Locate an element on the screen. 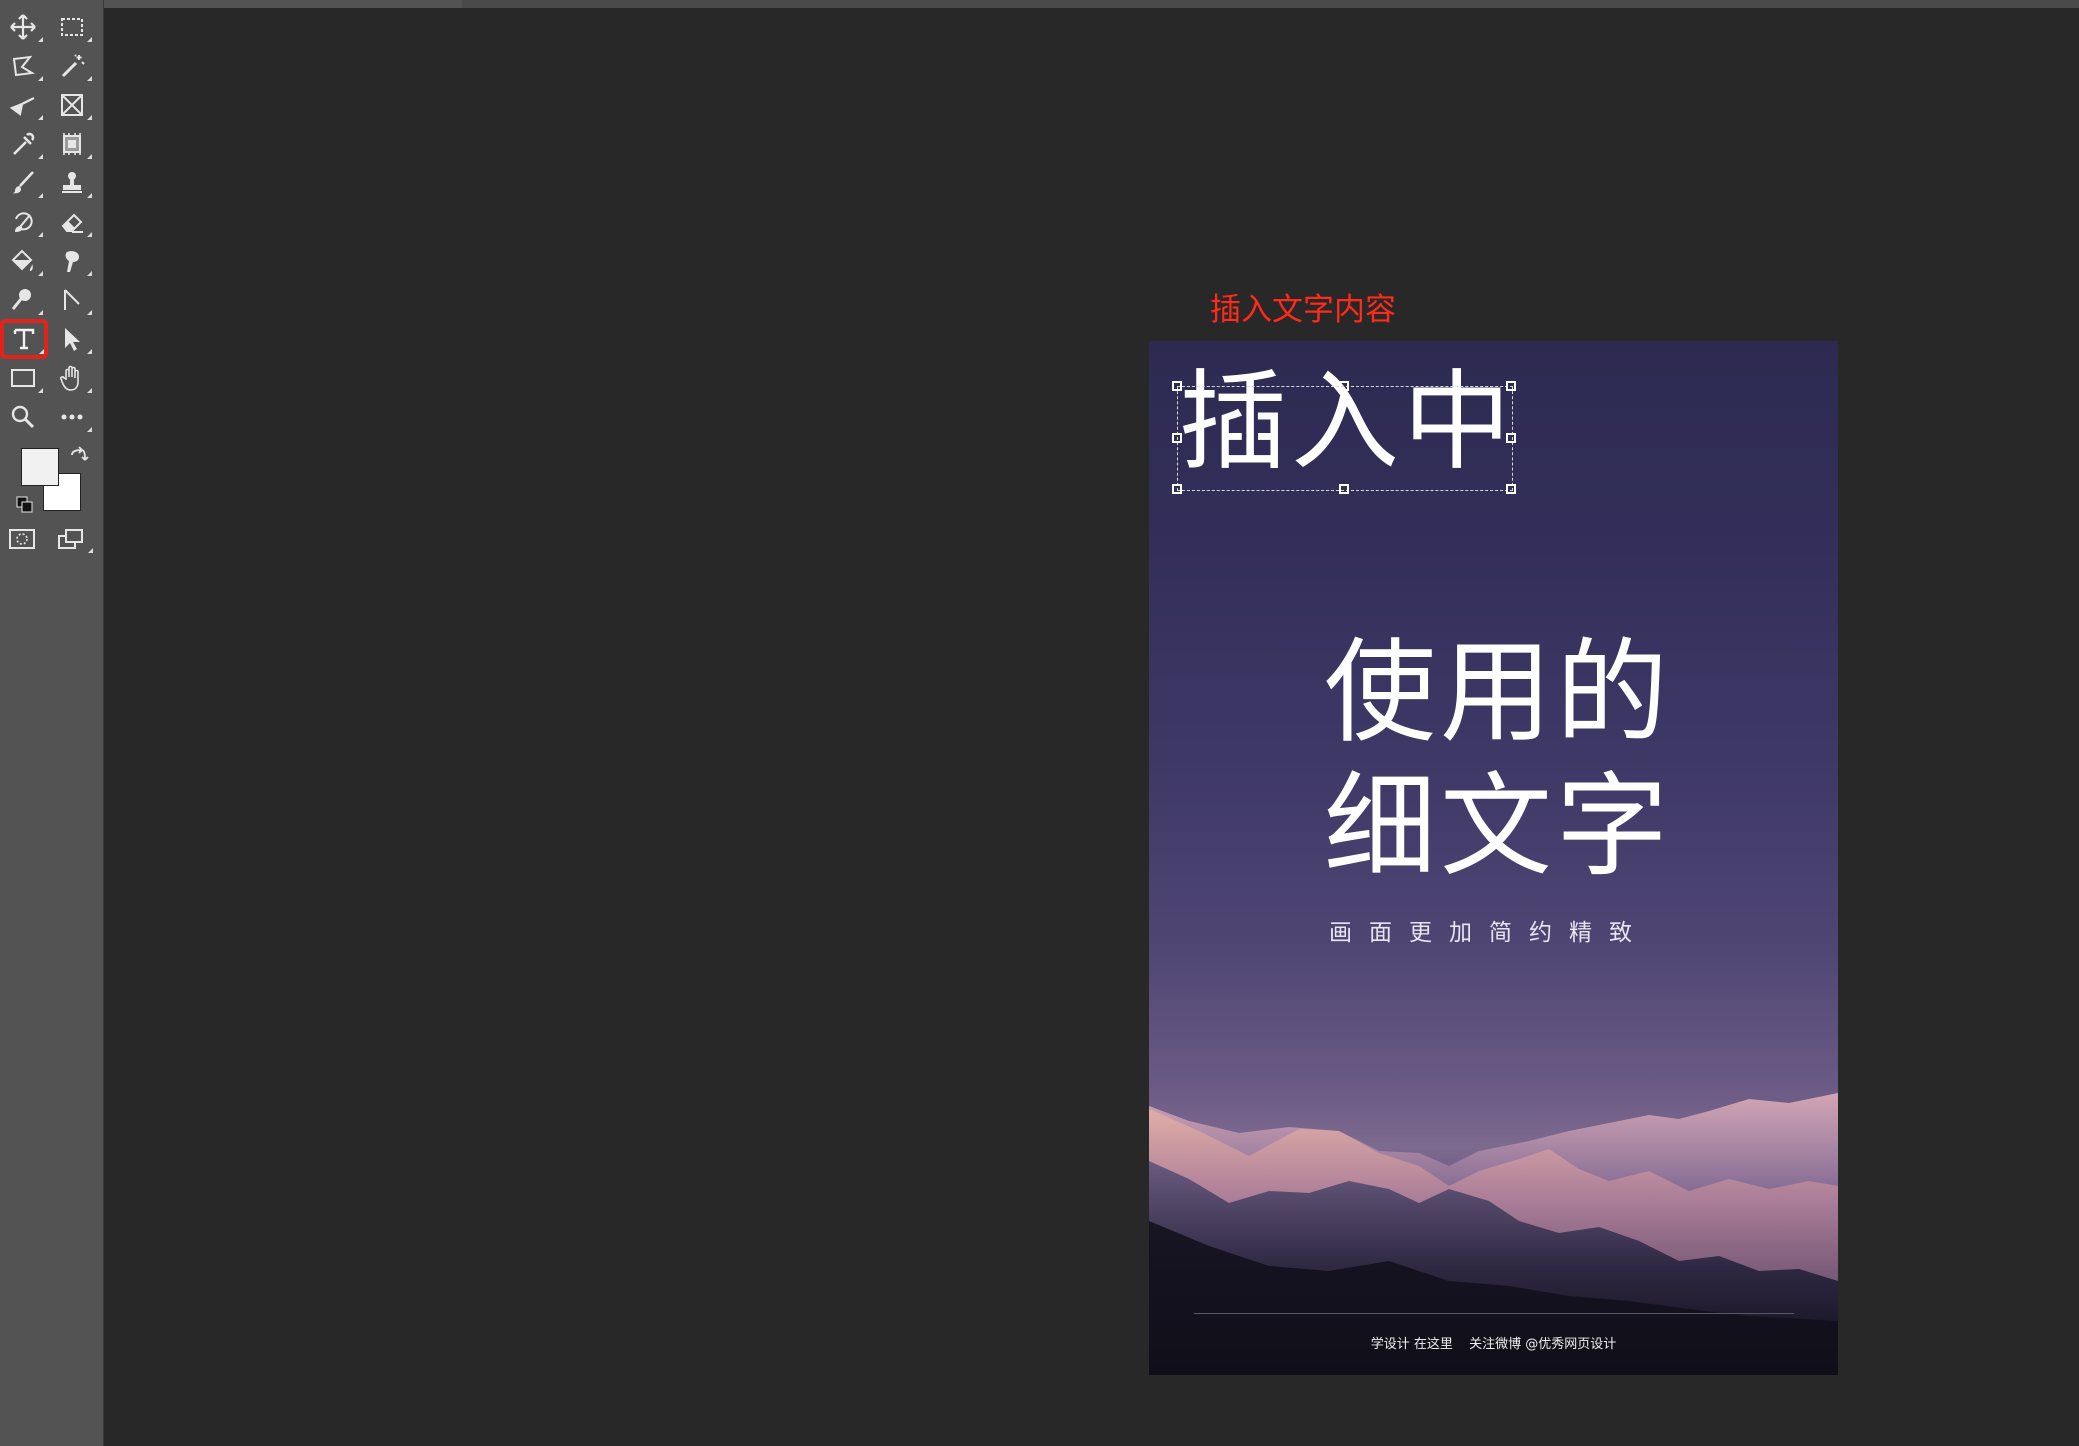 This screenshot has width=2079, height=1446. tools-panel is located at coordinates (52, 723).